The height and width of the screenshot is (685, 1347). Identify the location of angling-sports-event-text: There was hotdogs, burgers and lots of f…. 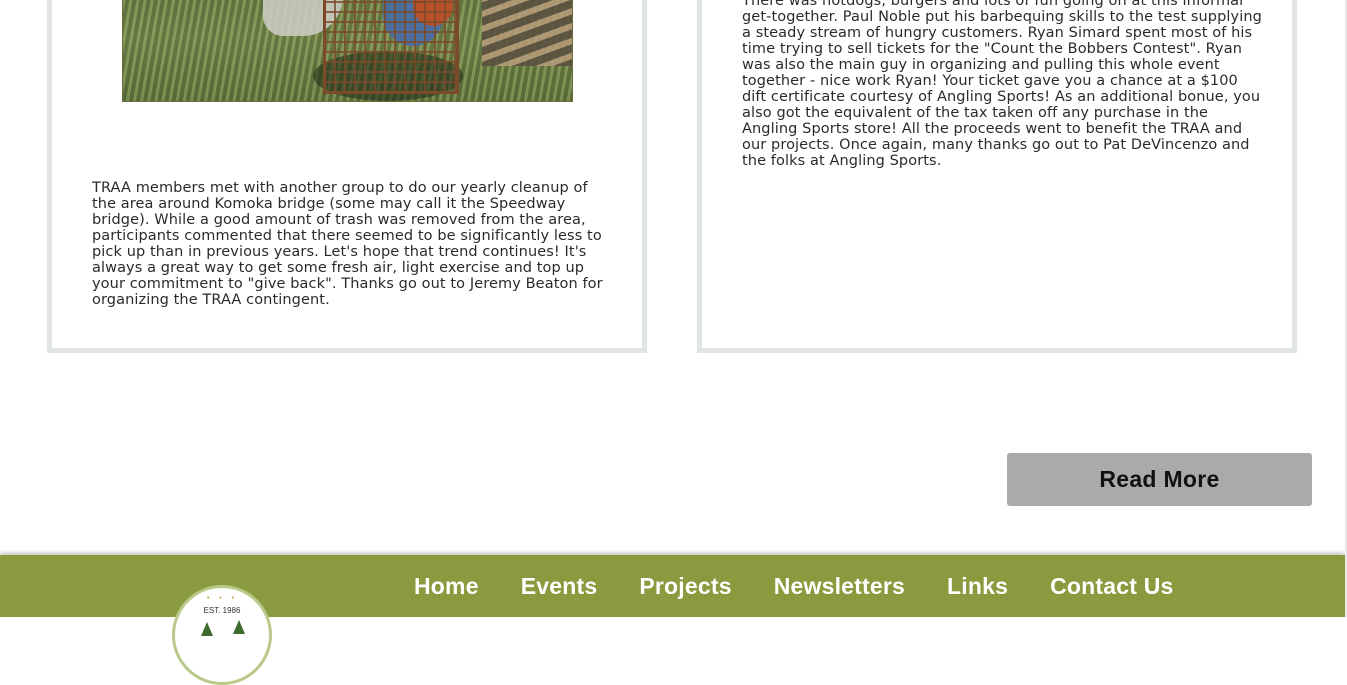
(1002, 84).